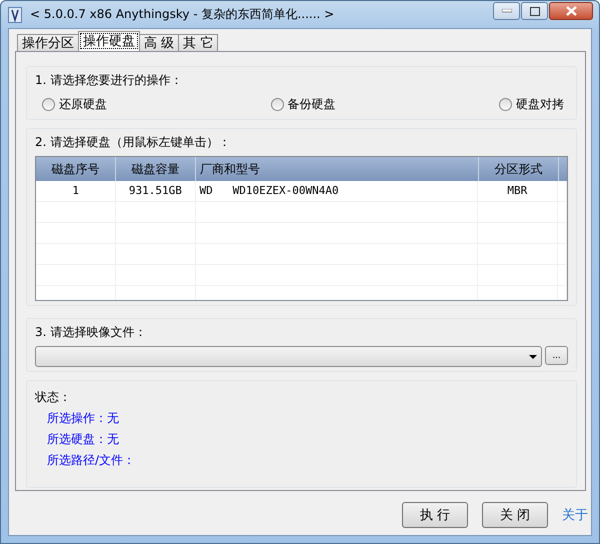  I want to click on tab: 高 级, so click(159, 42).